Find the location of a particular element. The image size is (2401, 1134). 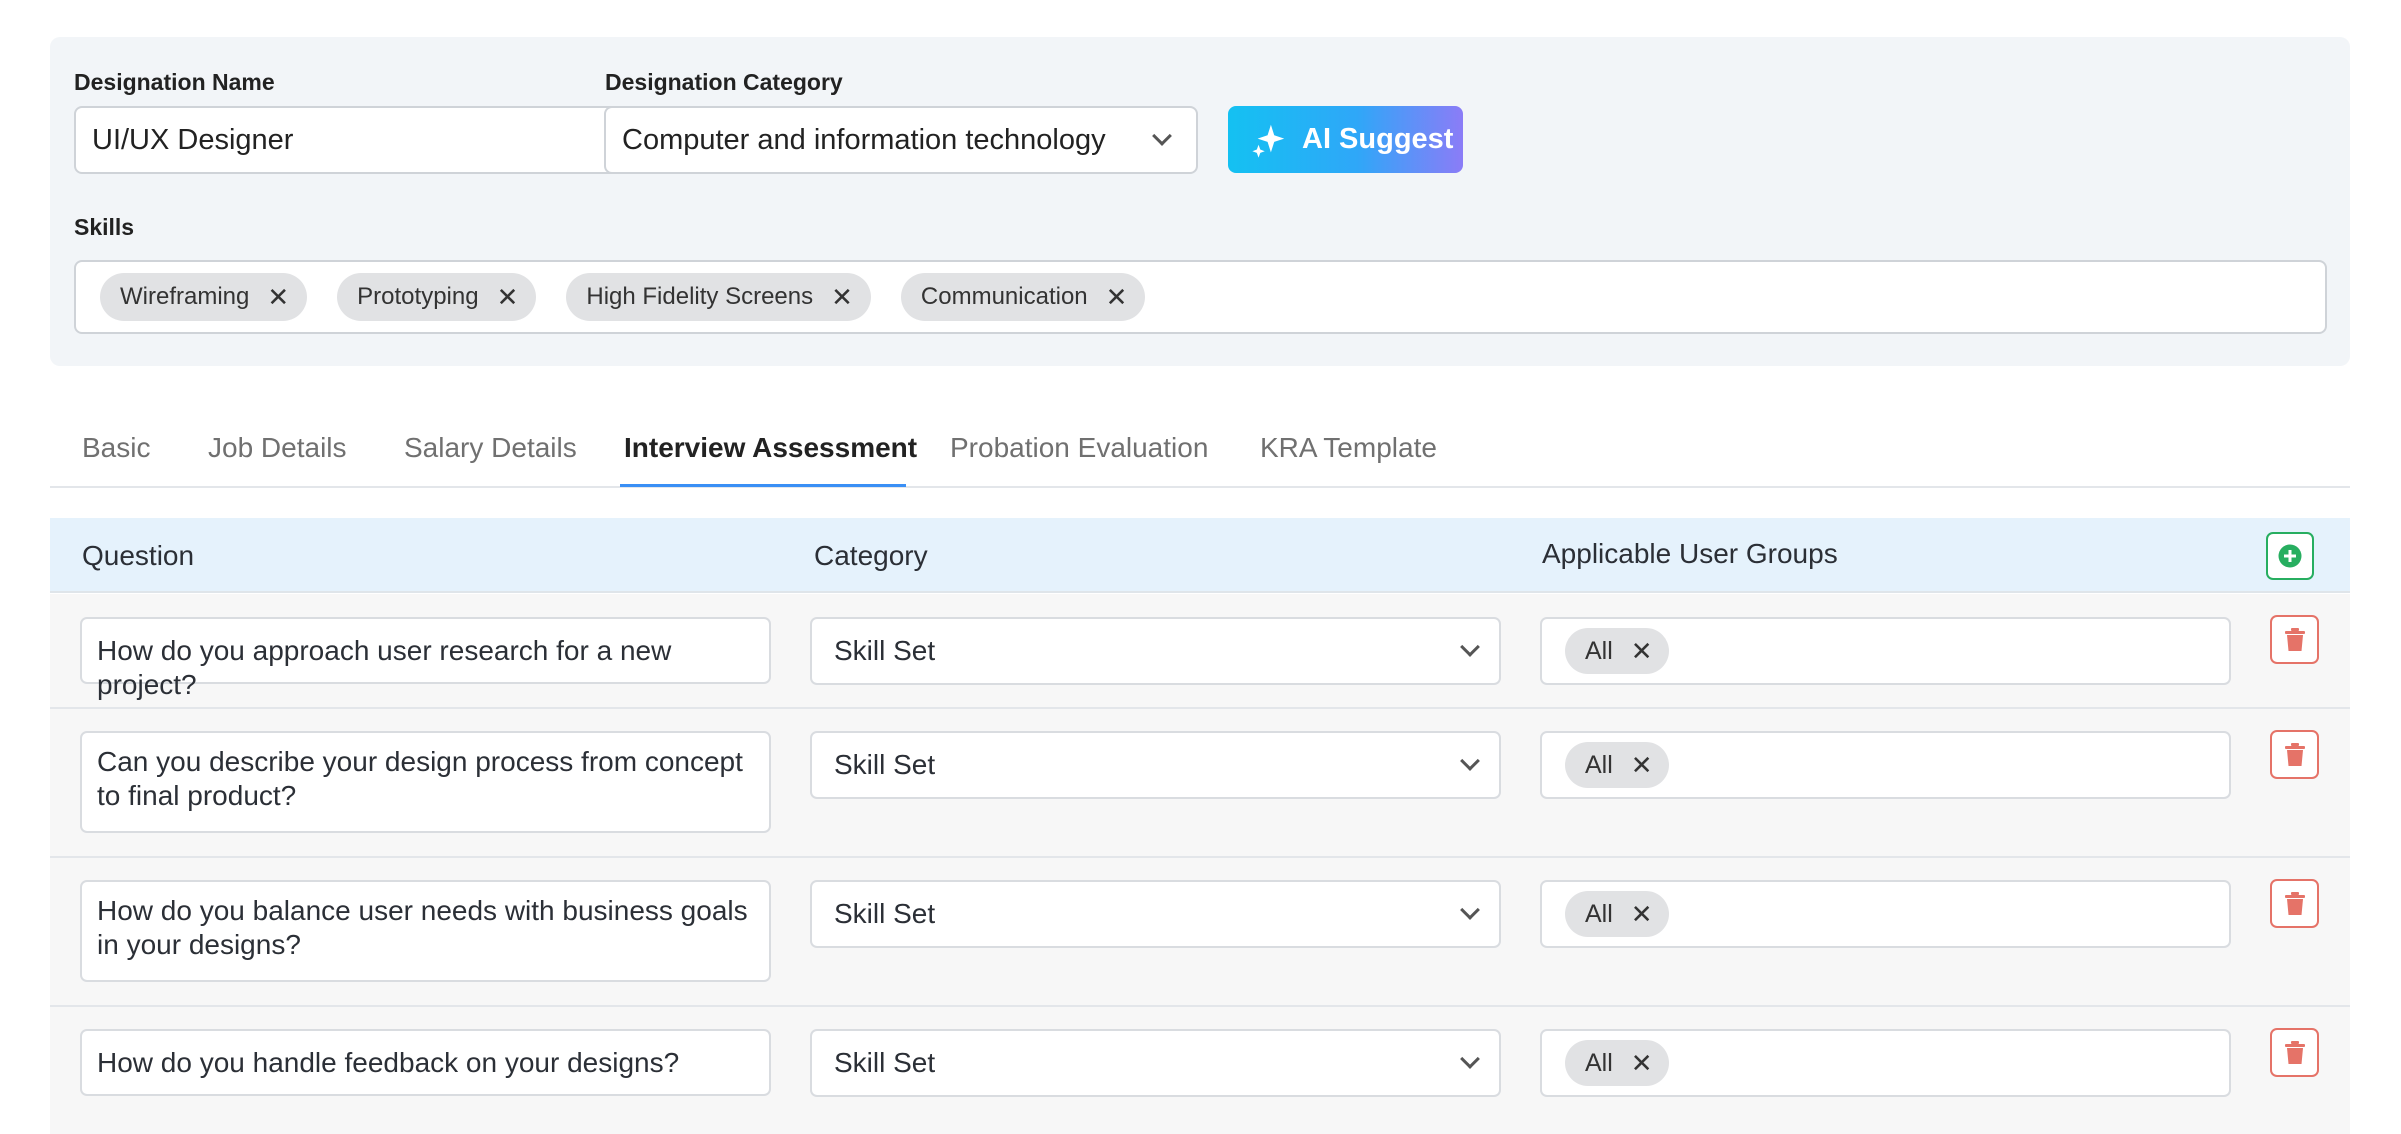

skill-chip: Prototyping ✕ is located at coordinates (437, 297).